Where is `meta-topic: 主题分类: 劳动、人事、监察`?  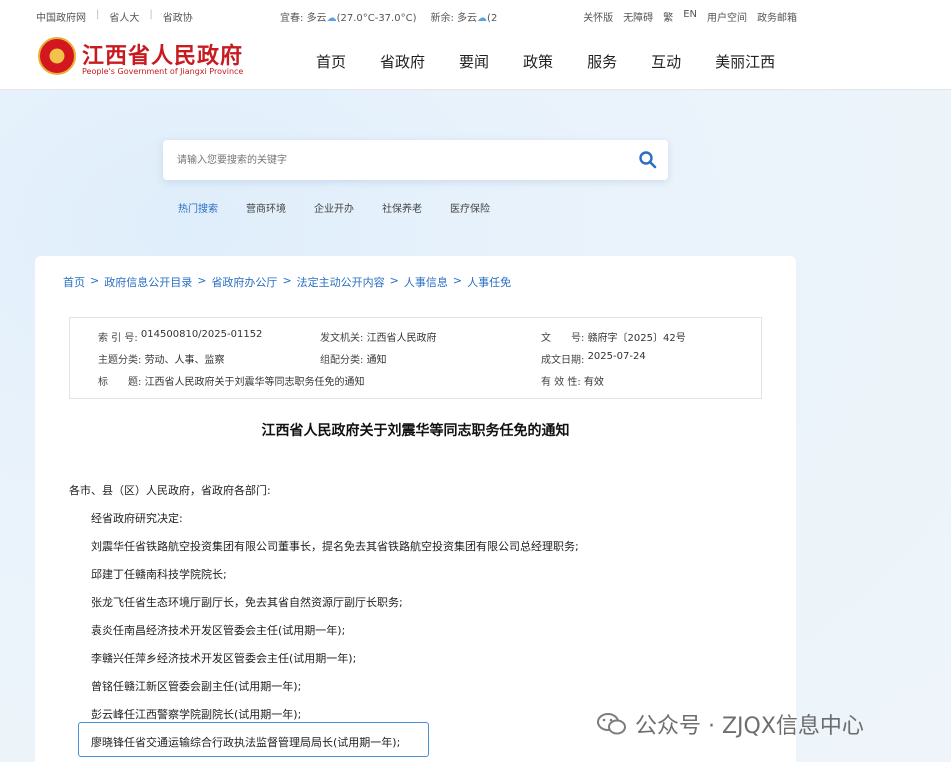
meta-topic: 主题分类: 劳动、人事、监察 is located at coordinates (161, 360).